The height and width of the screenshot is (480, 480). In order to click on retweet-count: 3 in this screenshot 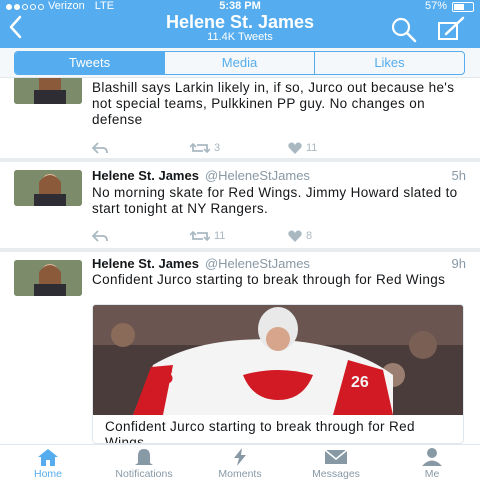, I will do `click(217, 148)`.